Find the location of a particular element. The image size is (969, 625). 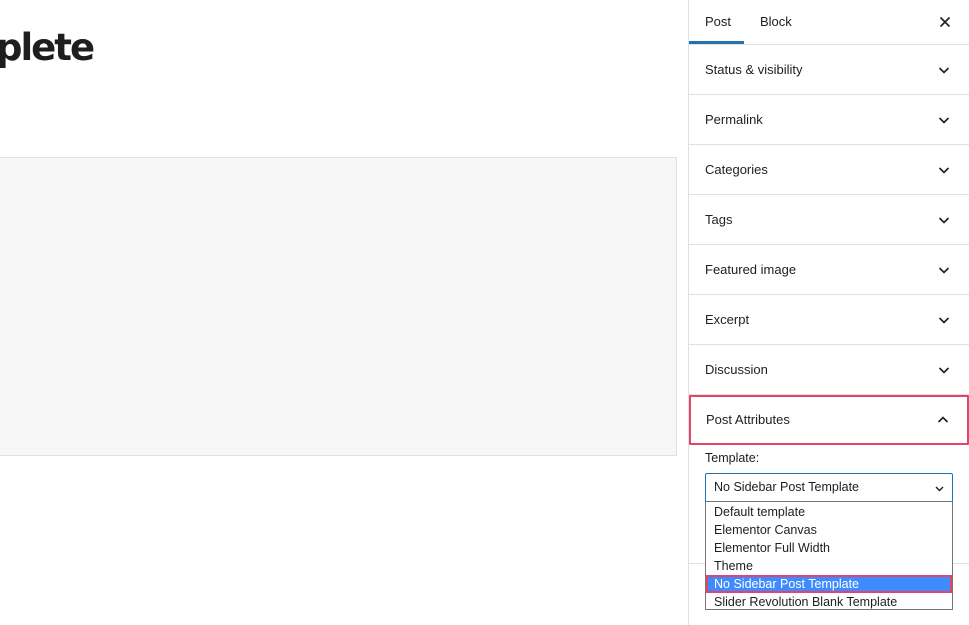

panel-excerpt: Excerpt is located at coordinates (829, 320).